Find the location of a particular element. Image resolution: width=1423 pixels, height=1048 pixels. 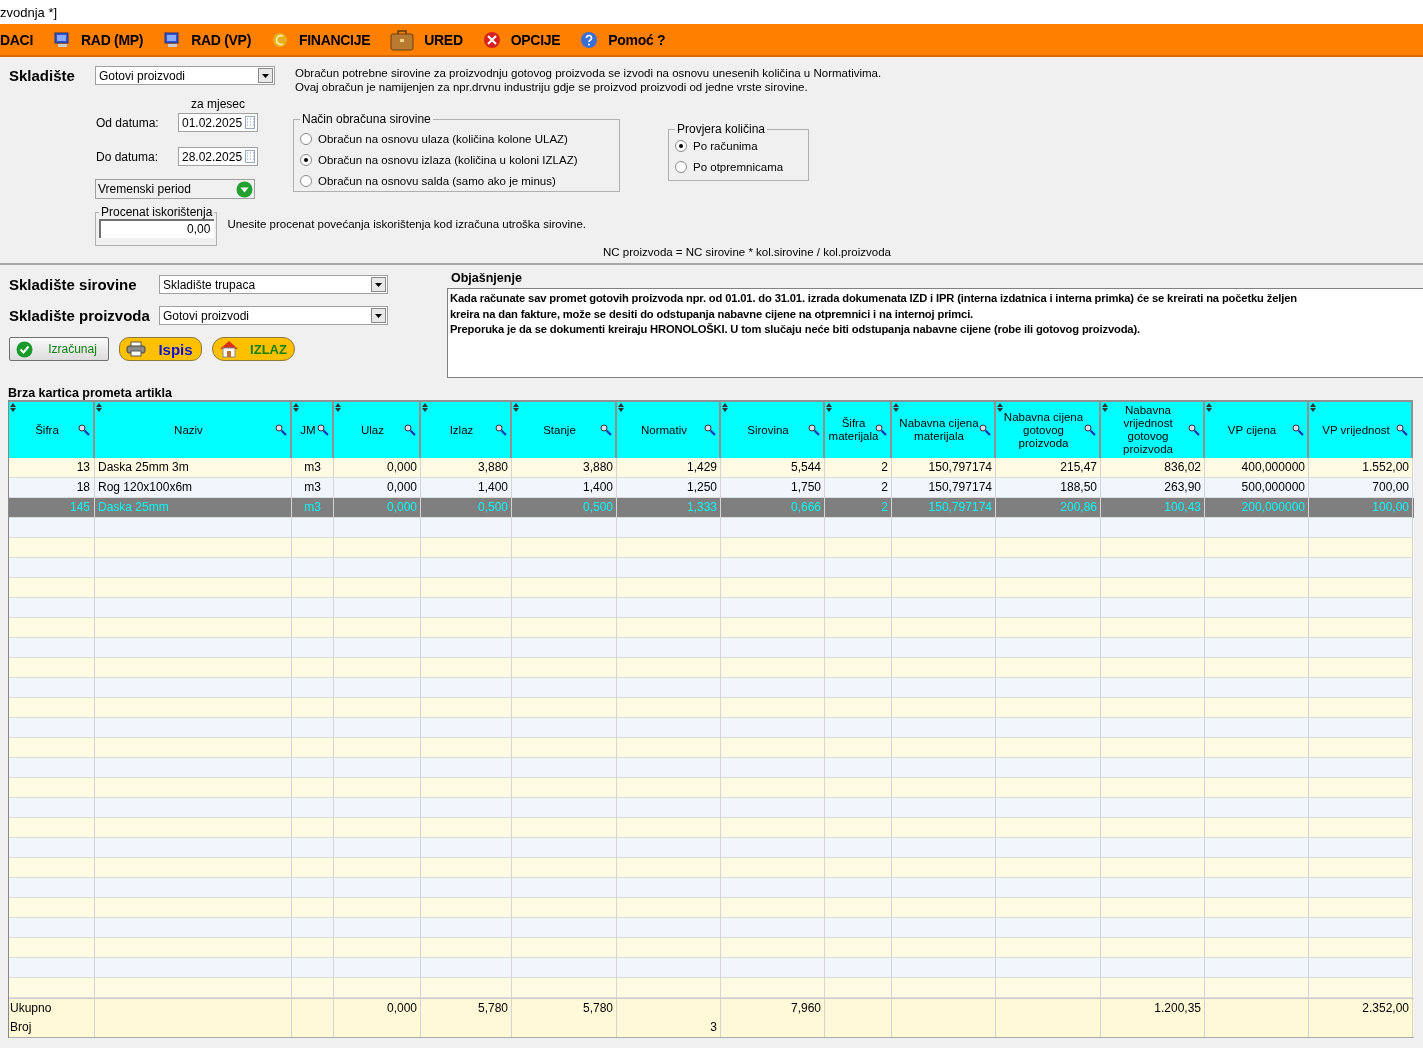

explanation-text: Kada računate sav promet gotovih proizvoda npr. od 01.01. do 31.01. izrada dokumenata IZD i IPR (interna izdatnica i interna primka) će se kreirati na početku željen is located at coordinates (873, 298).